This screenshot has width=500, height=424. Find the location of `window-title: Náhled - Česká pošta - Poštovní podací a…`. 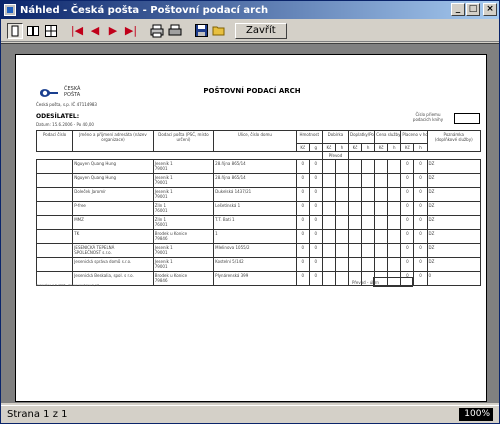

window-title: Náhled - Česká pošta - Poštovní podací a… is located at coordinates (144, 10).